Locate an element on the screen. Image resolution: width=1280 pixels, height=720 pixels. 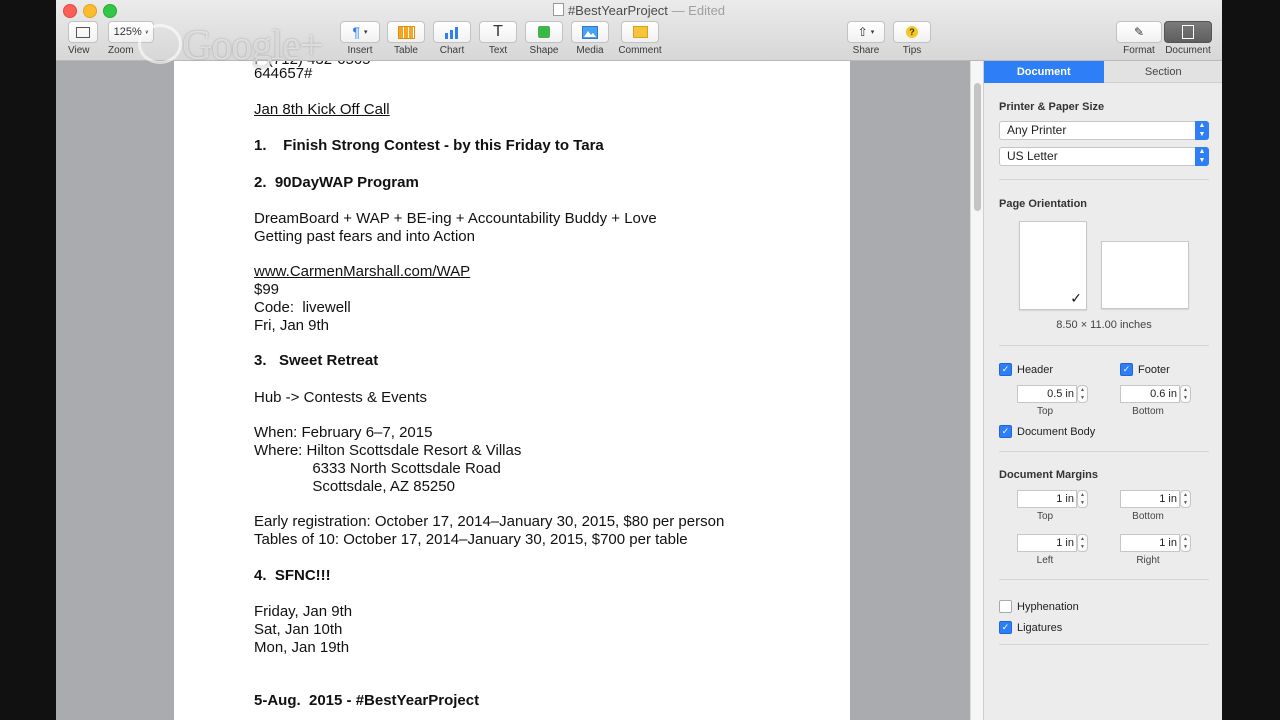
tab-document: Document is located at coordinates (1044, 72).